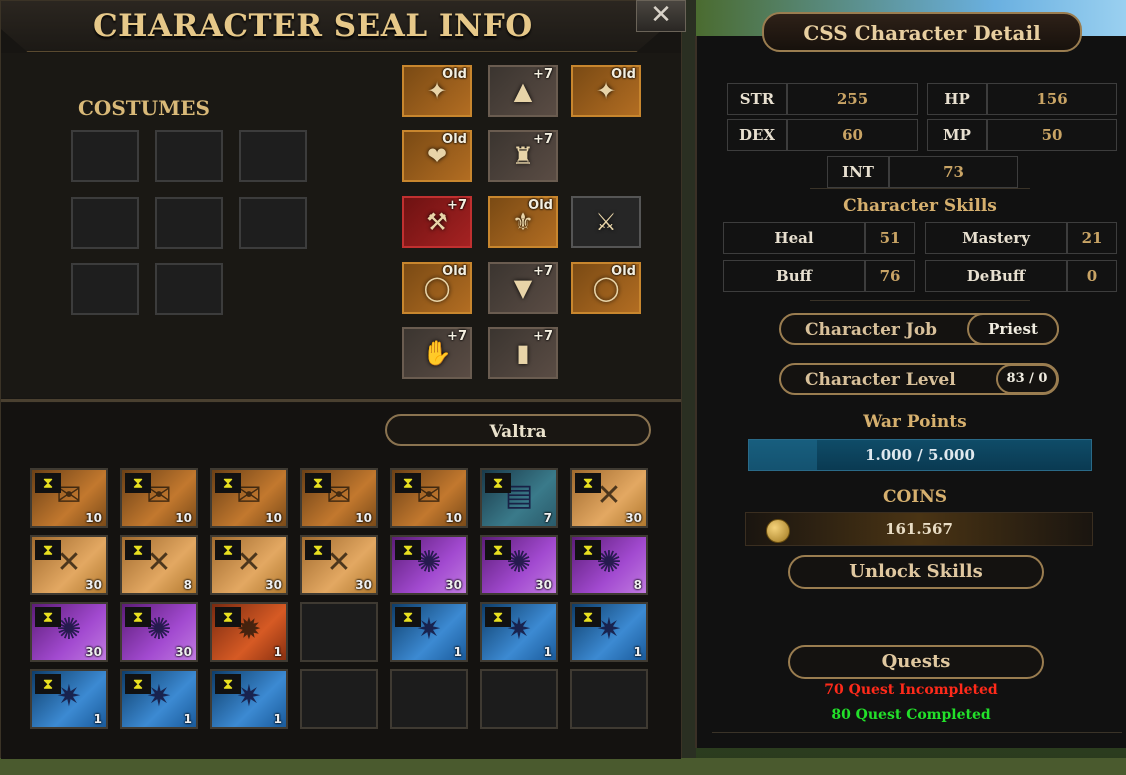 The image size is (1126, 775). I want to click on boots-icon: ▮, so click(523, 353).